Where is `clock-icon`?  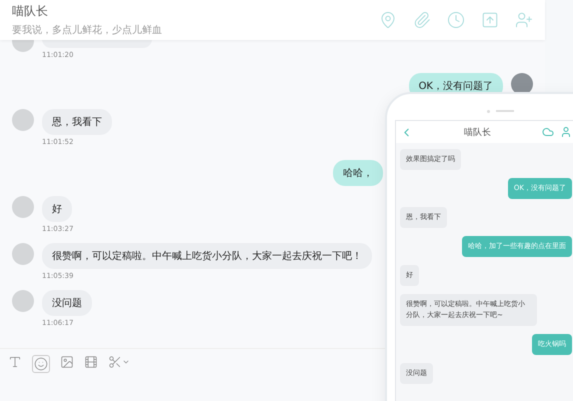 clock-icon is located at coordinates (456, 20).